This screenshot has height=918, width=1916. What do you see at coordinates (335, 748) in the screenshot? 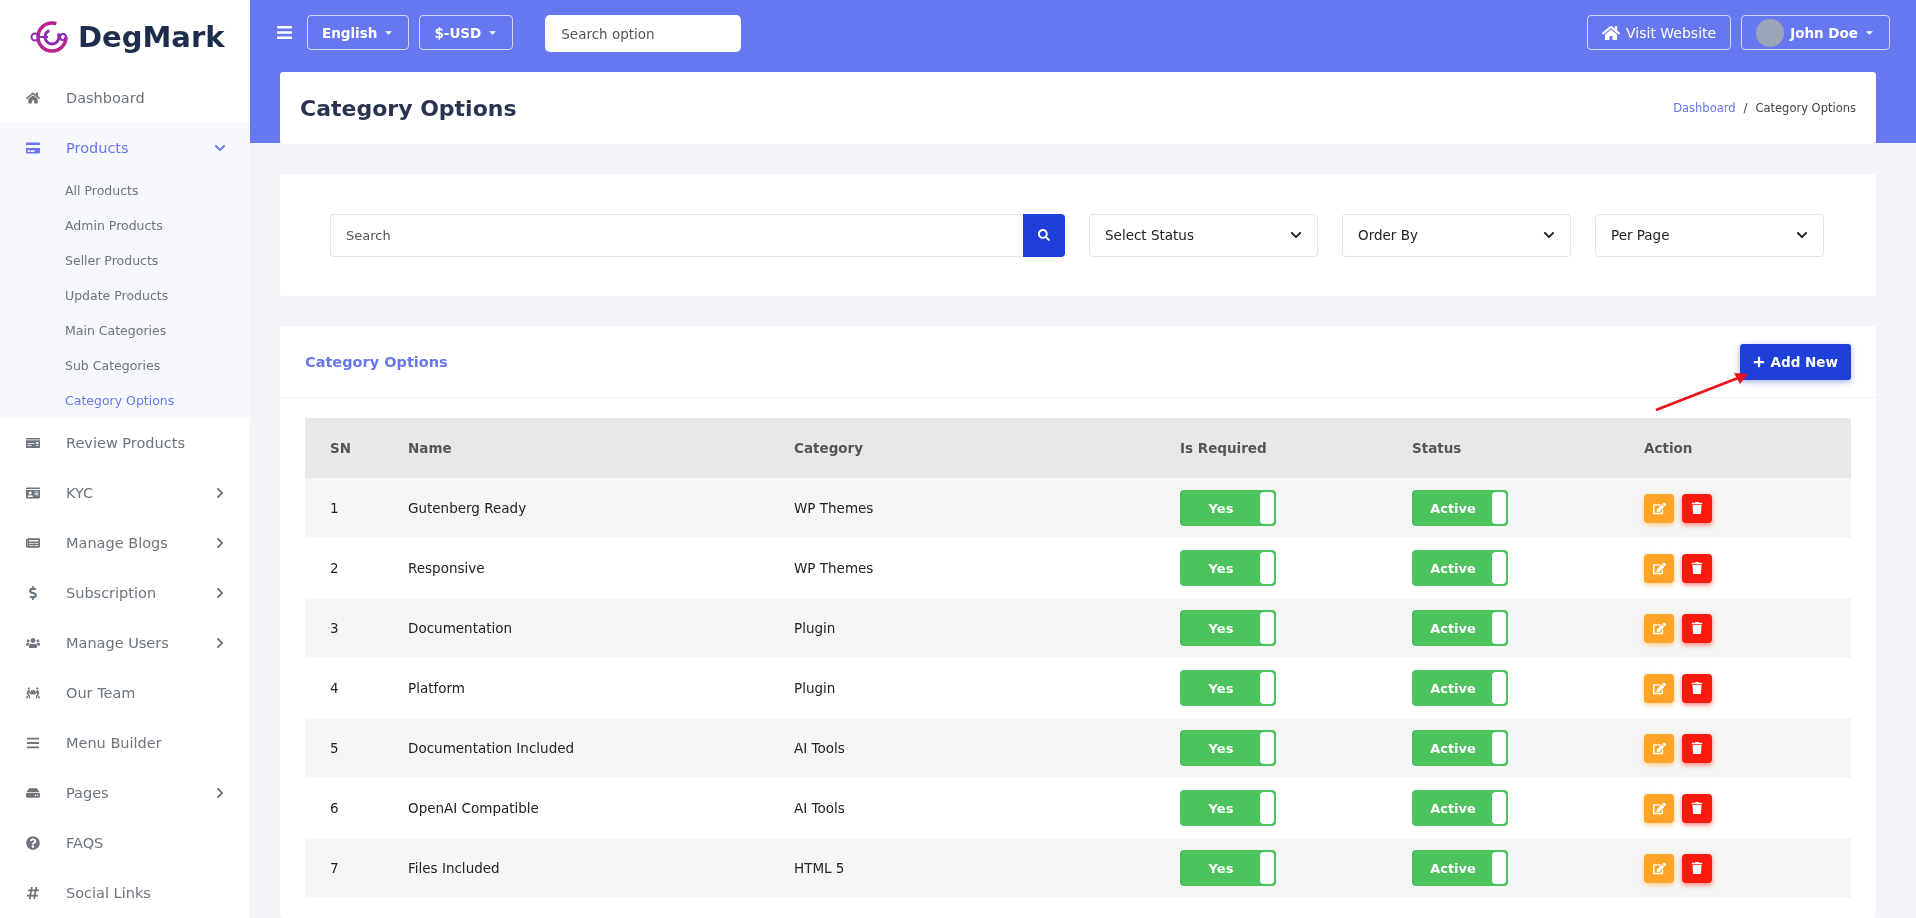
I see `table-cell-text: 5` at bounding box center [335, 748].